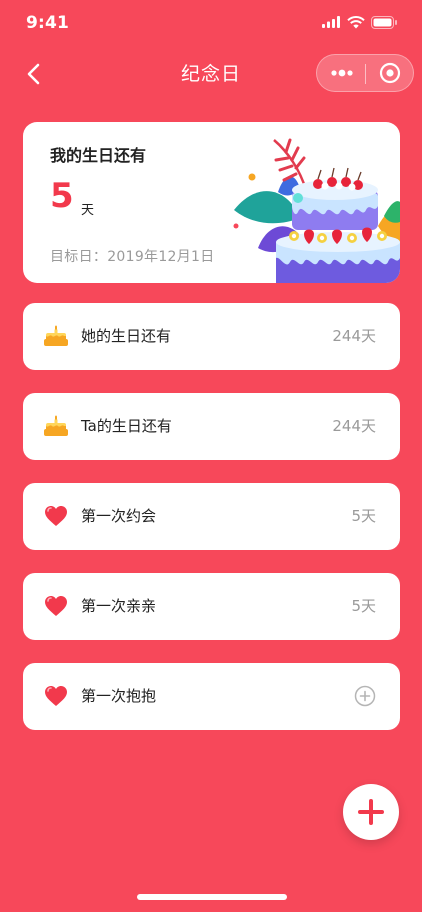 The width and height of the screenshot is (422, 912). I want to click on signal-icon, so click(331, 22).